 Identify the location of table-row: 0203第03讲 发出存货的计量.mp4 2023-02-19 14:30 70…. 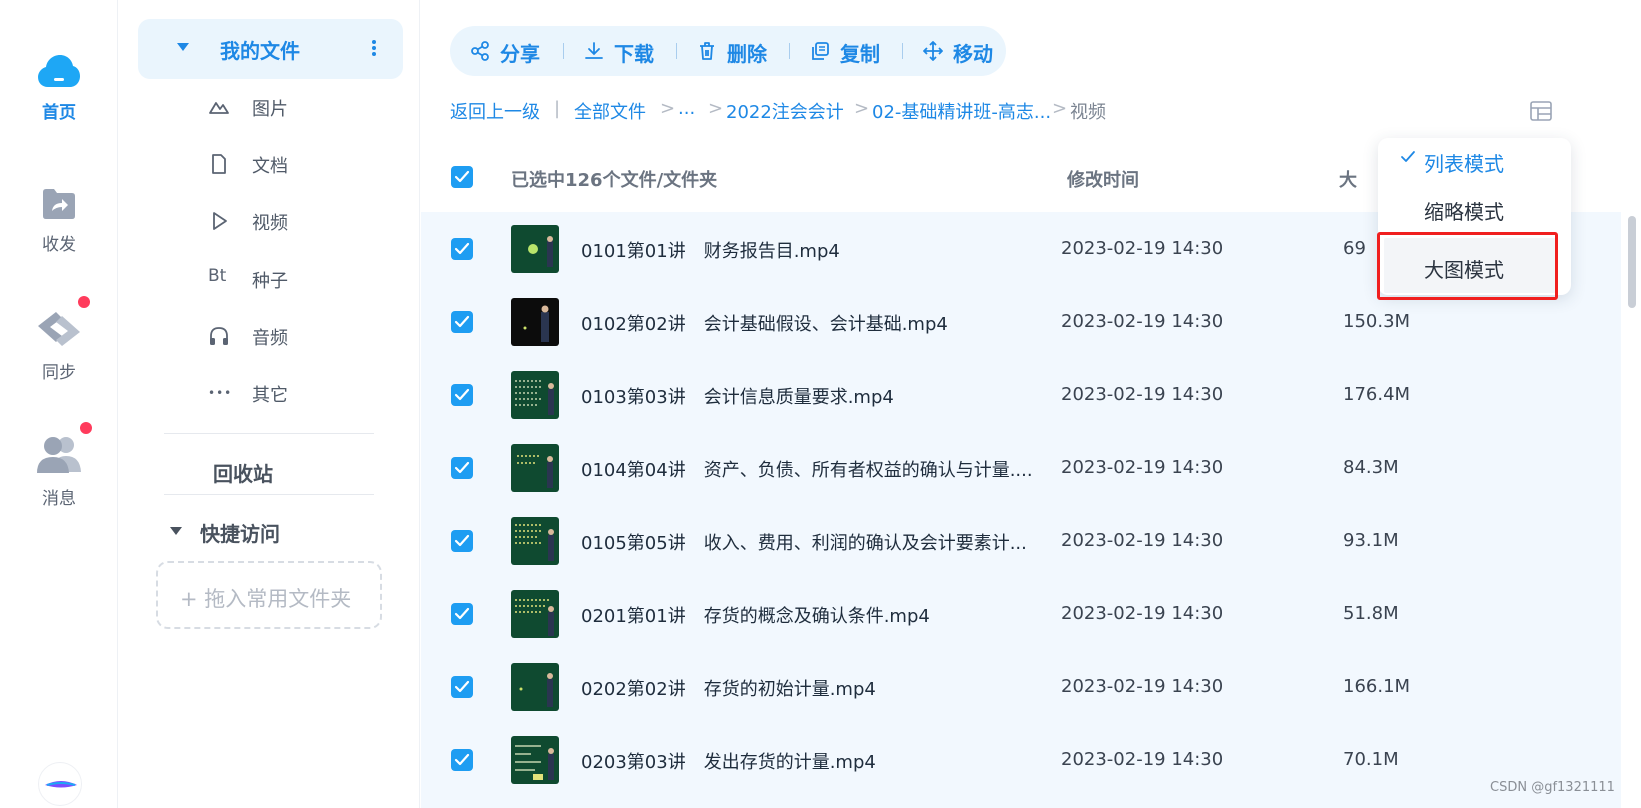
(1021, 760).